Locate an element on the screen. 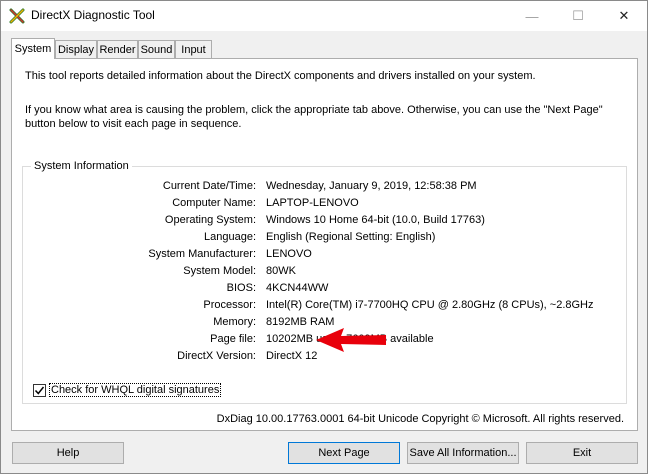 The width and height of the screenshot is (648, 474). info-label: System Manufacturer: is located at coordinates (202, 254).